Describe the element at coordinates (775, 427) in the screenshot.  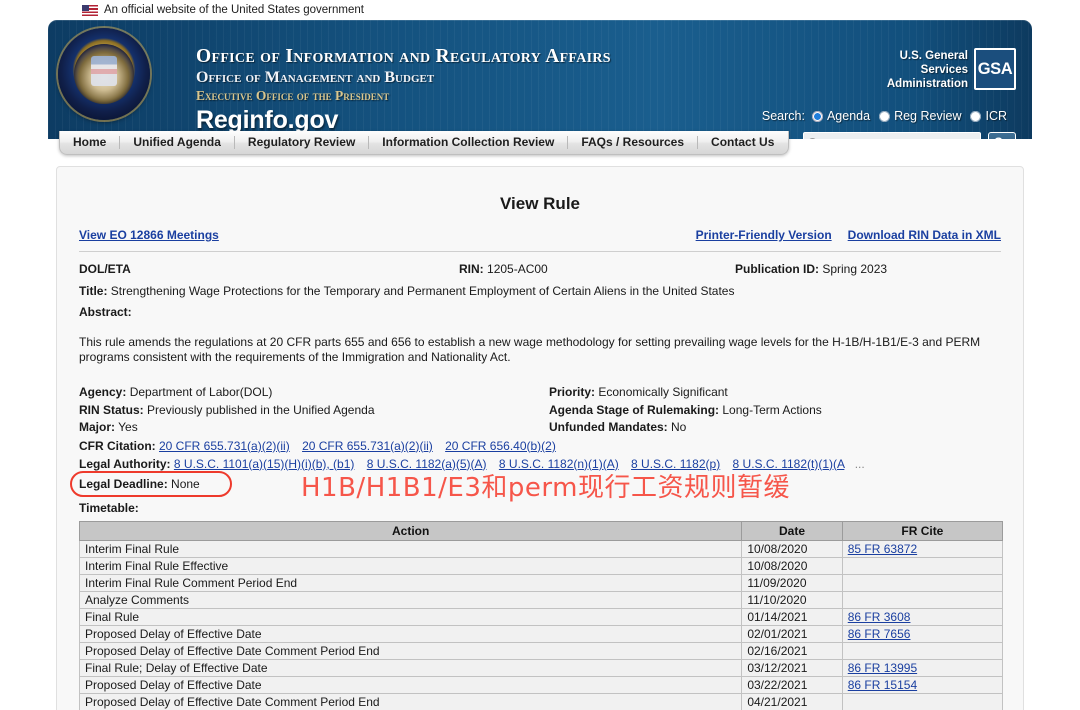
I see `unfunded-mandates-field: Unfunded Mandates: No` at that location.